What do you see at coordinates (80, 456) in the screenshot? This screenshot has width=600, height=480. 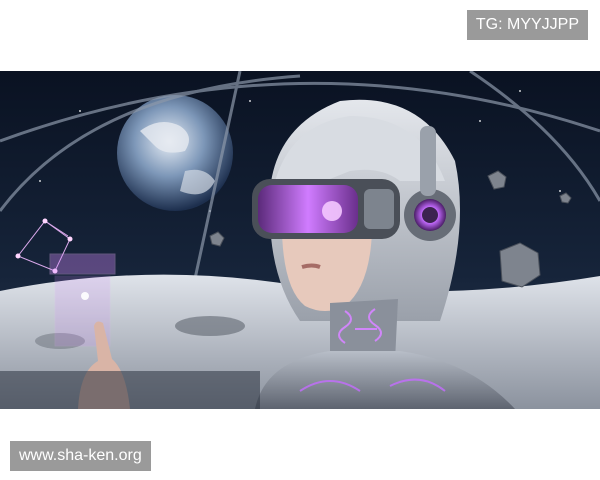 I see `watermark-bottom-left: www.sha-ken.org` at bounding box center [80, 456].